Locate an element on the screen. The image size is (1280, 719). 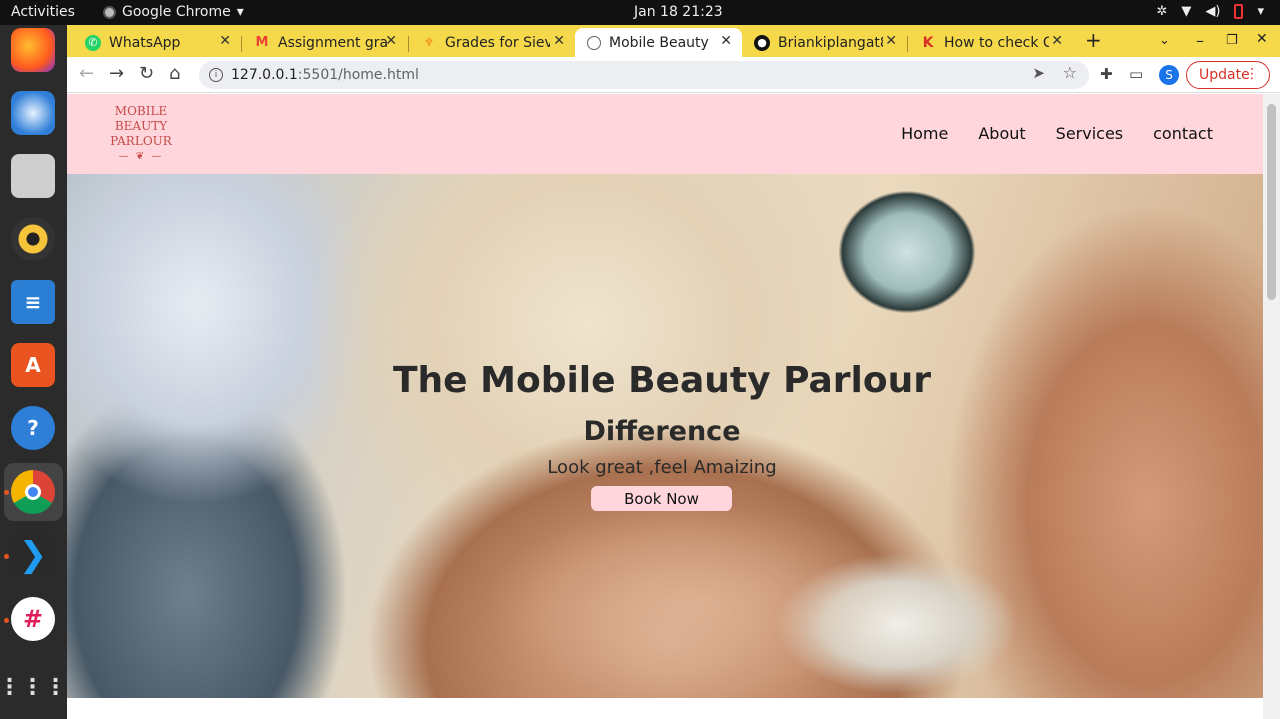
chrome-small-icon is located at coordinates (109, 12).